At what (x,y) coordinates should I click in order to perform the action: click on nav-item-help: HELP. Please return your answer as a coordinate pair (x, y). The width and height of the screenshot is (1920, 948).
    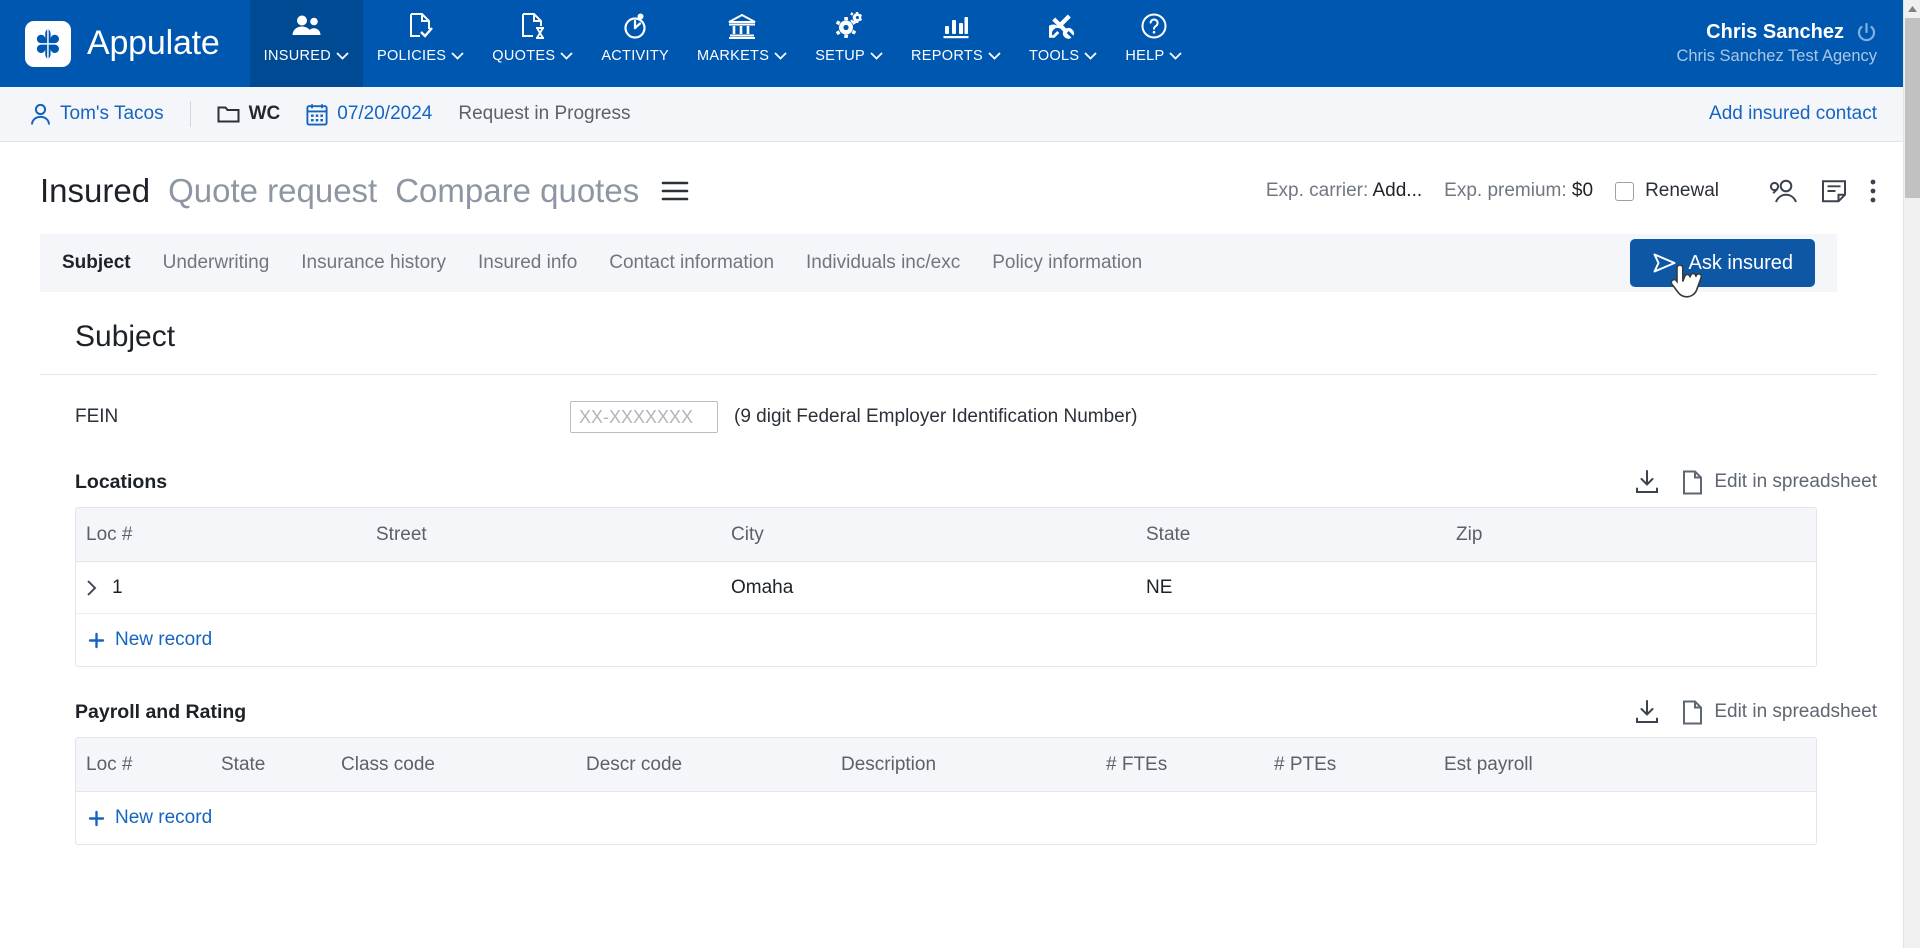
    Looking at the image, I should click on (1153, 43).